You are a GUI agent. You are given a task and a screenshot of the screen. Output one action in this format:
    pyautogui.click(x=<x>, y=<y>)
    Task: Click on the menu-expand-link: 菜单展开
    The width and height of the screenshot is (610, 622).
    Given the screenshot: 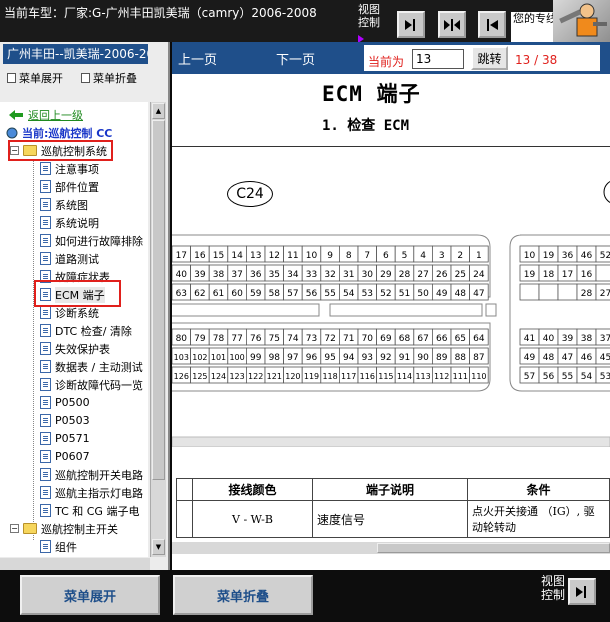 What is the action you would take?
    pyautogui.click(x=35, y=78)
    